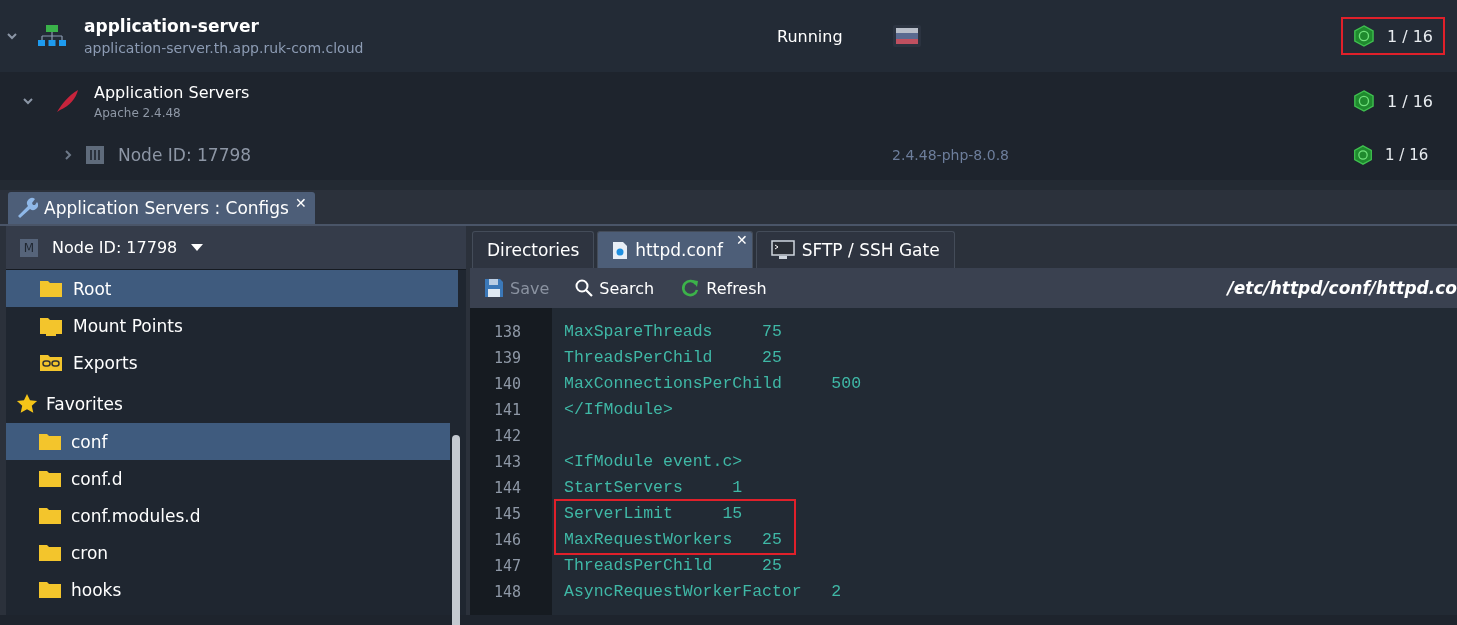  I want to click on refresh-icon, so click(690, 288).